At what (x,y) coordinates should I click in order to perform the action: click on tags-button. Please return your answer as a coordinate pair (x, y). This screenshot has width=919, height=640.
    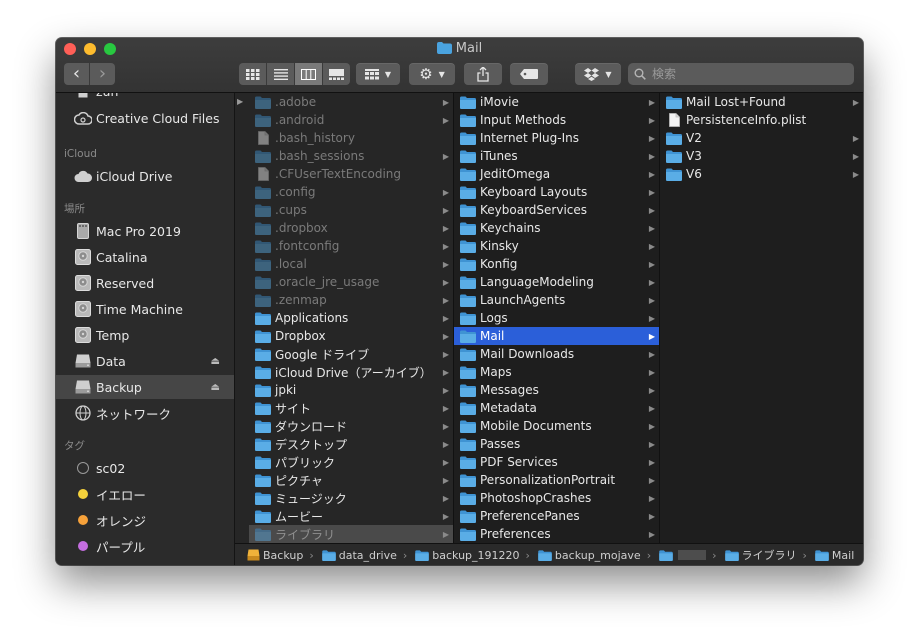
    Looking at the image, I should click on (529, 74).